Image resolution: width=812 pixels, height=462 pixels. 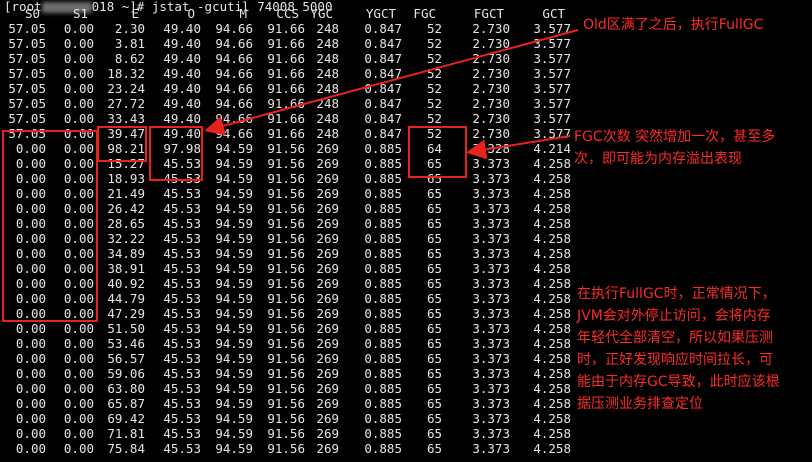 What do you see at coordinates (640, 404) in the screenshot?
I see `annotation-fullgc-line: 据压测业务排查定位` at bounding box center [640, 404].